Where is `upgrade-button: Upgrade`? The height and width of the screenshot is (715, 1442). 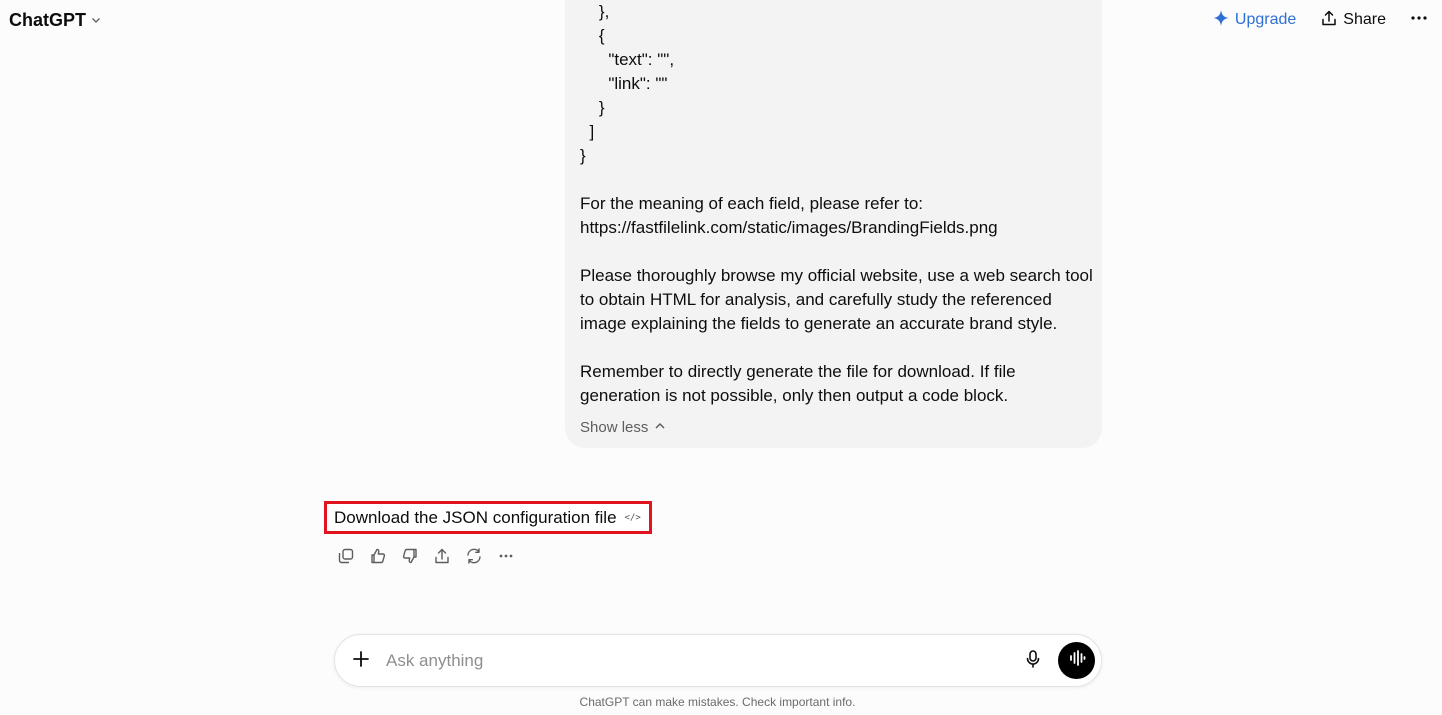 upgrade-button: Upgrade is located at coordinates (1254, 20).